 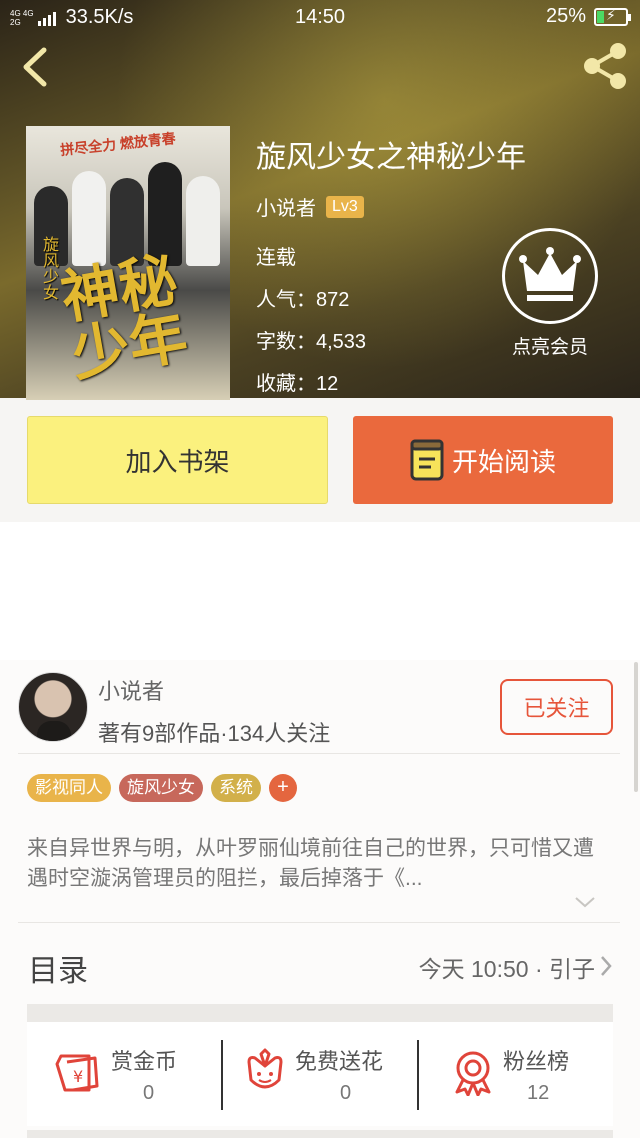 I want to click on book-icon, so click(x=427, y=460).